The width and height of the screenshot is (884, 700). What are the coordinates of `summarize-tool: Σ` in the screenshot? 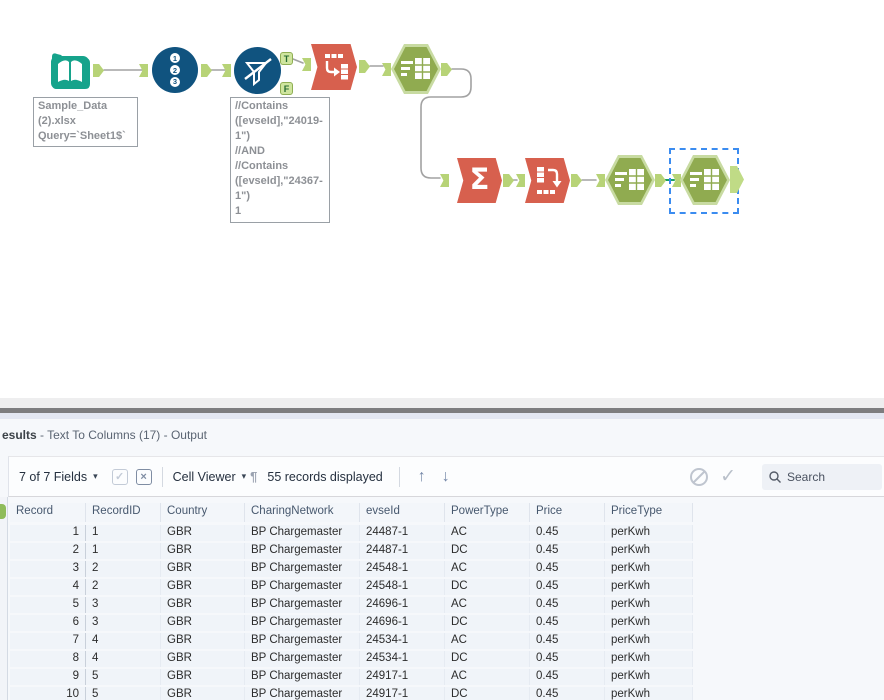 It's located at (479, 180).